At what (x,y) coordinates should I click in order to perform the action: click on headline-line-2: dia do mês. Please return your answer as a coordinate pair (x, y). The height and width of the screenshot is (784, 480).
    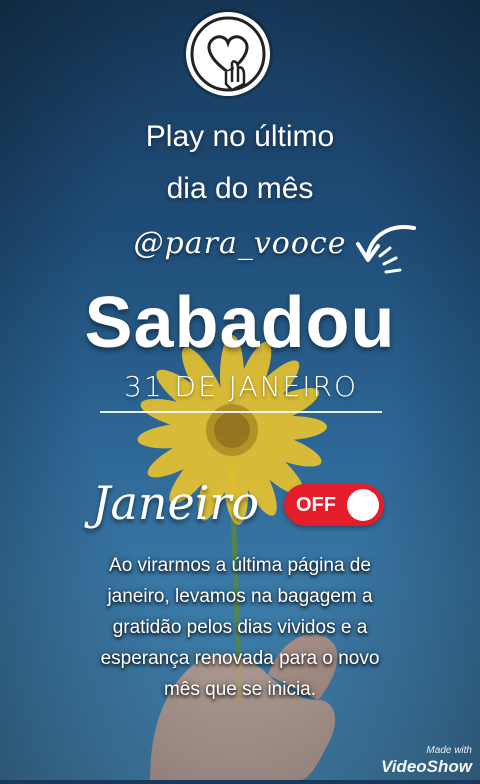
    Looking at the image, I should click on (240, 188).